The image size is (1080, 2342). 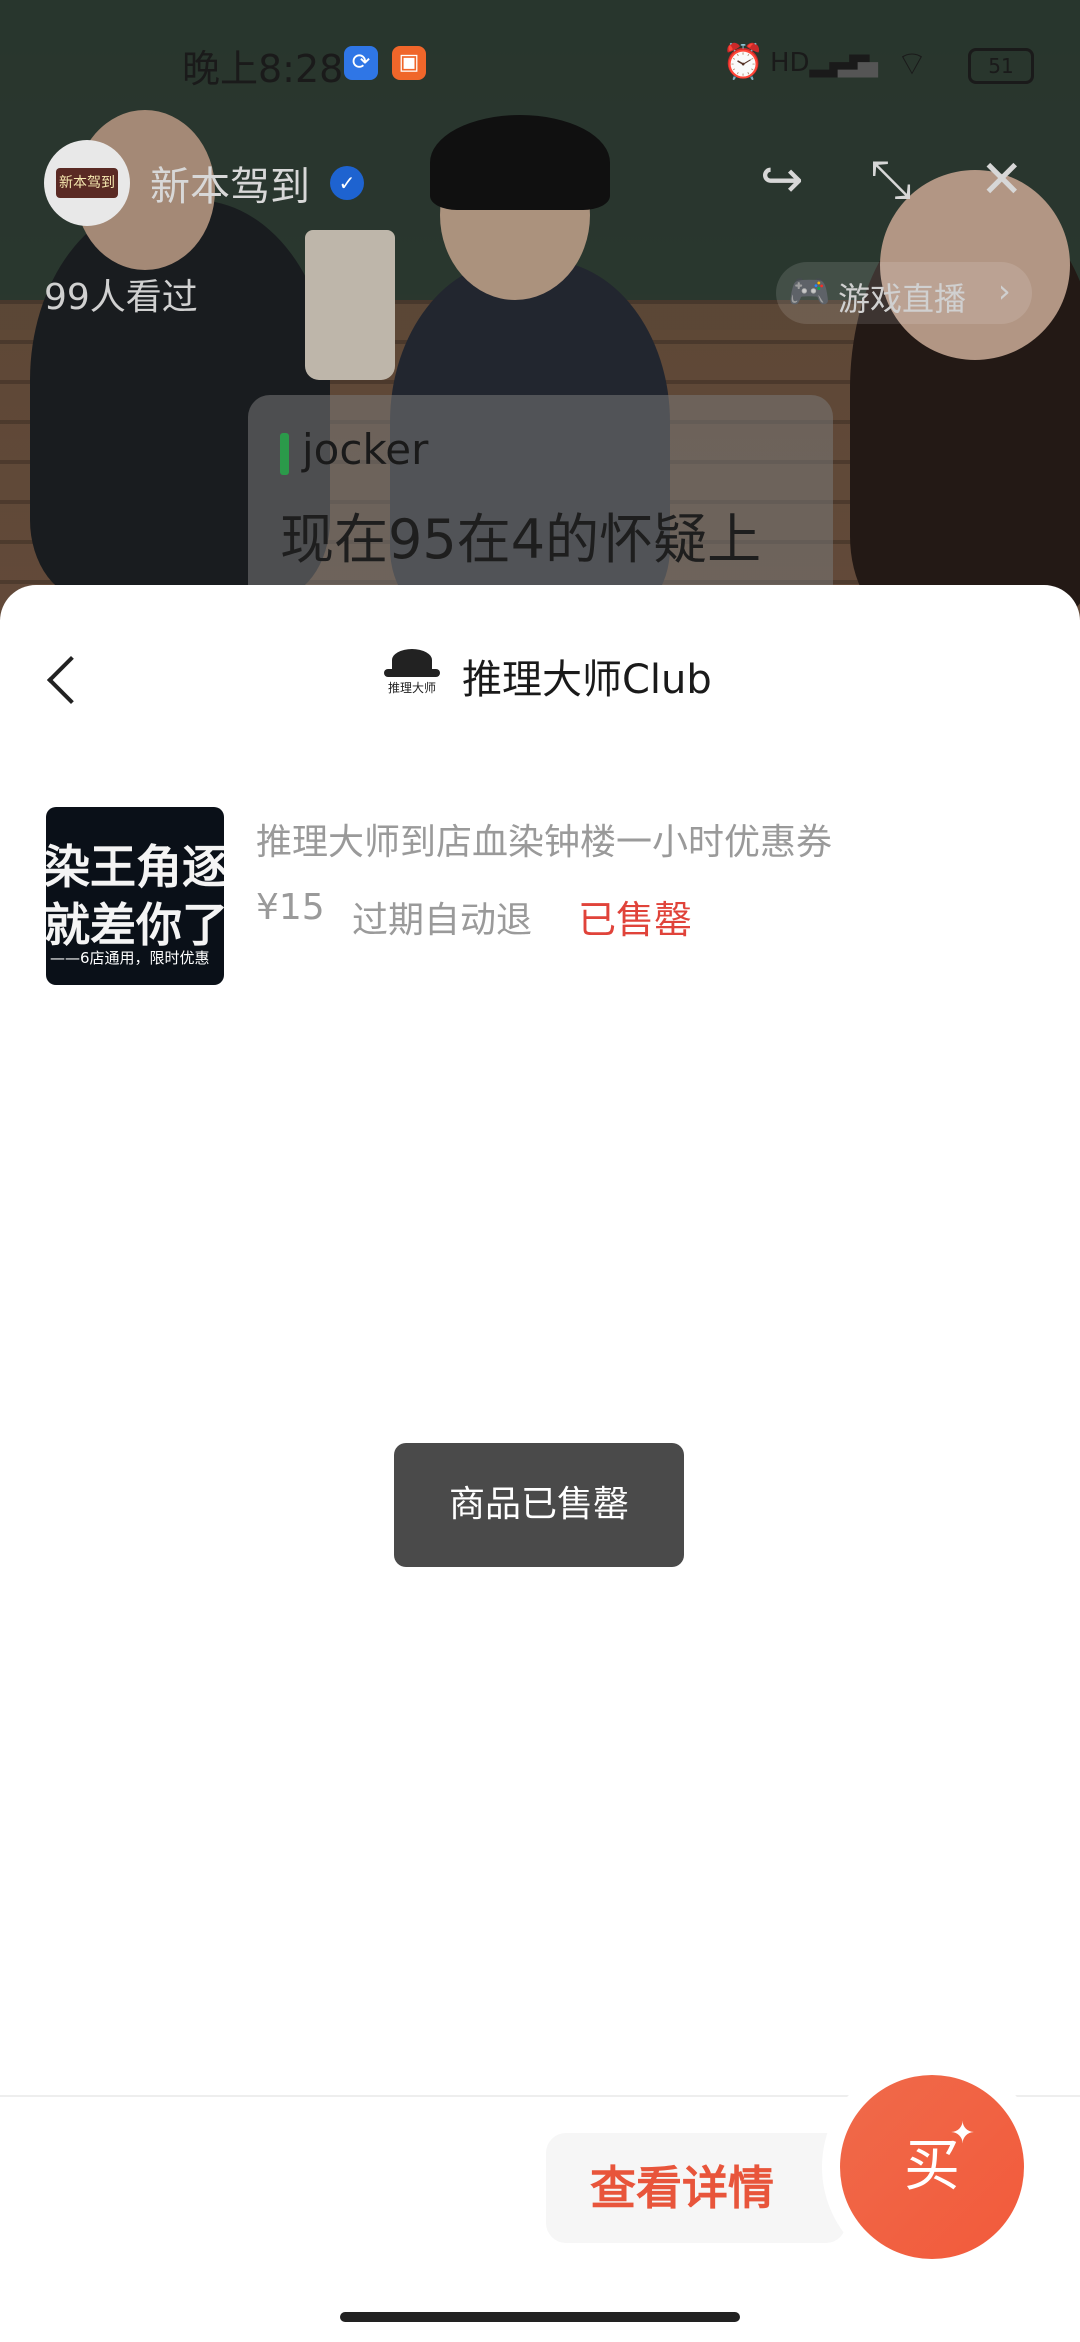 I want to click on verified-icon: ✓, so click(x=347, y=183).